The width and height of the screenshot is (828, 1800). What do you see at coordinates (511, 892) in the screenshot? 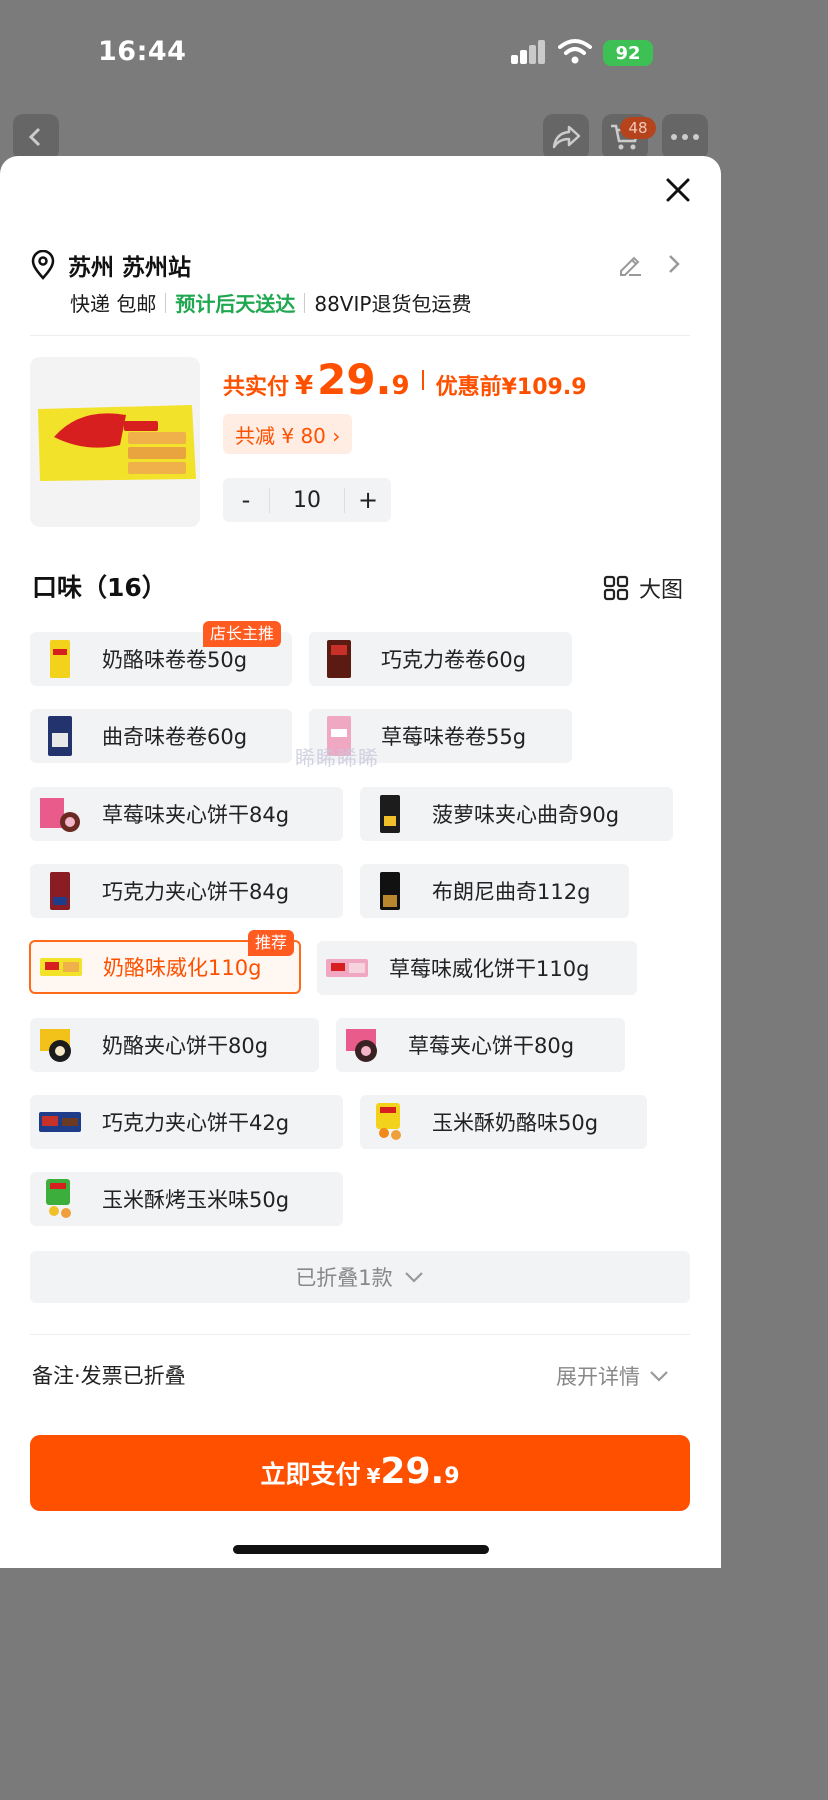
I see `flavor-label: 布朗尼曲奇112g` at bounding box center [511, 892].